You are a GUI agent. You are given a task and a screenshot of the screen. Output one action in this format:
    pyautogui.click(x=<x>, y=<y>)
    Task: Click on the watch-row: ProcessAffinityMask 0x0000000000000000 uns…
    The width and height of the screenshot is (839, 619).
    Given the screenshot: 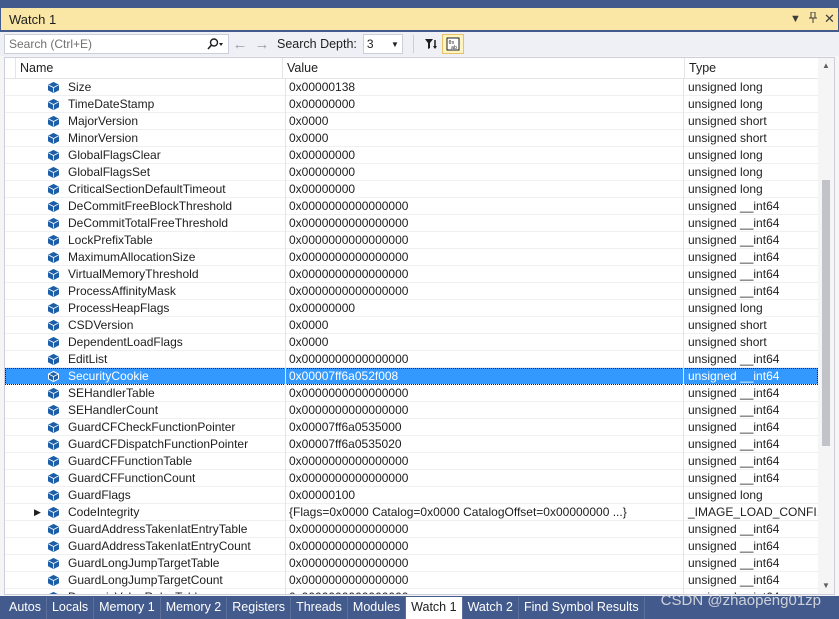 What is the action you would take?
    pyautogui.click(x=411, y=291)
    